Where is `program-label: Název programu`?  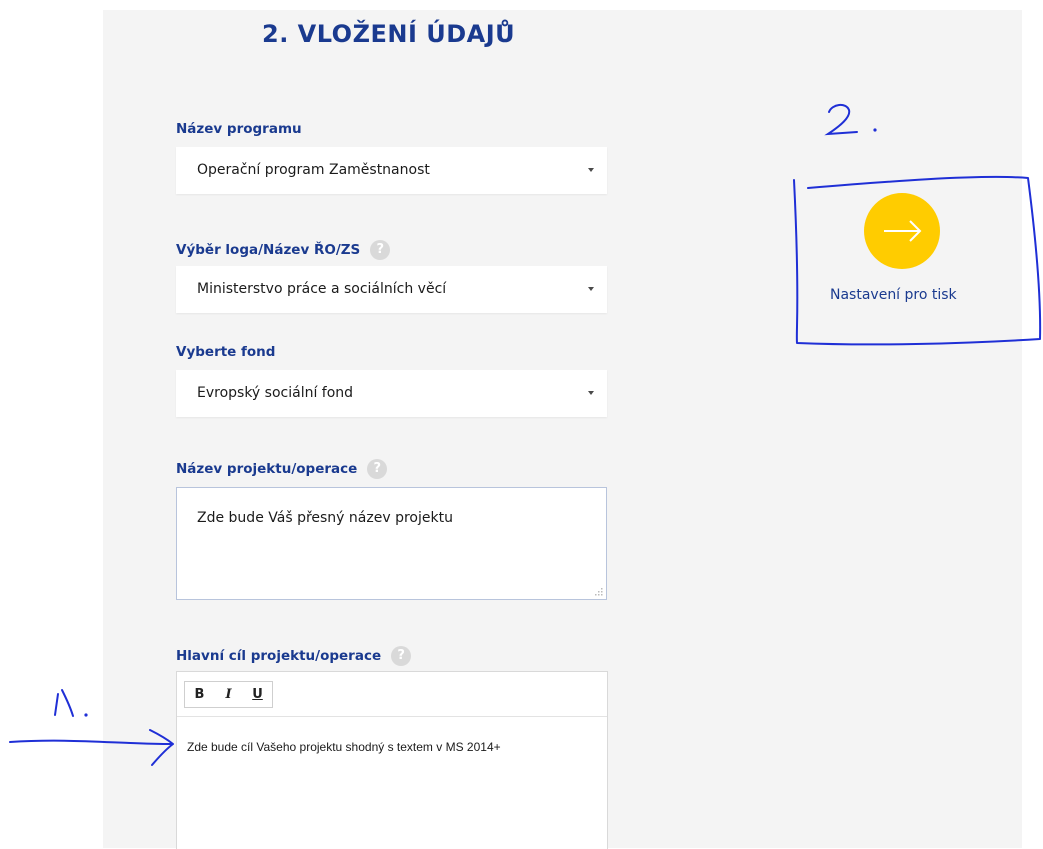 program-label: Název programu is located at coordinates (239, 129).